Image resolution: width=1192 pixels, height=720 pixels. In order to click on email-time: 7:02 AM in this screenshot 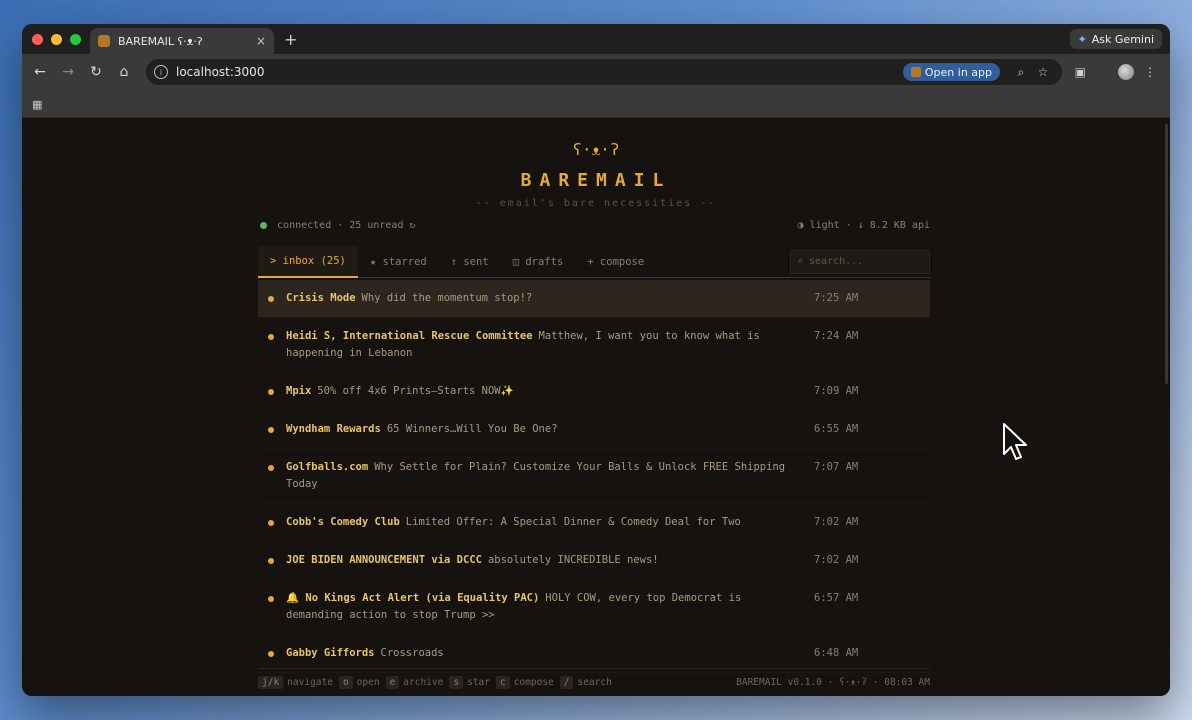, I will do `click(836, 522)`.